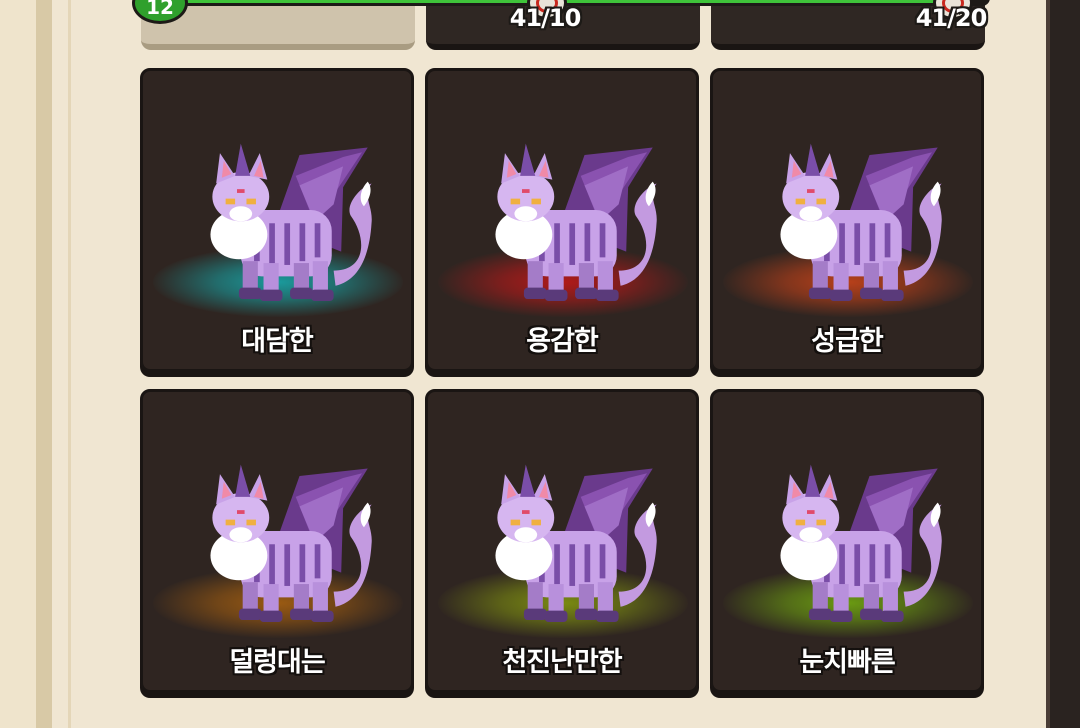  What do you see at coordinates (69, 364) in the screenshot?
I see `left-panel-border` at bounding box center [69, 364].